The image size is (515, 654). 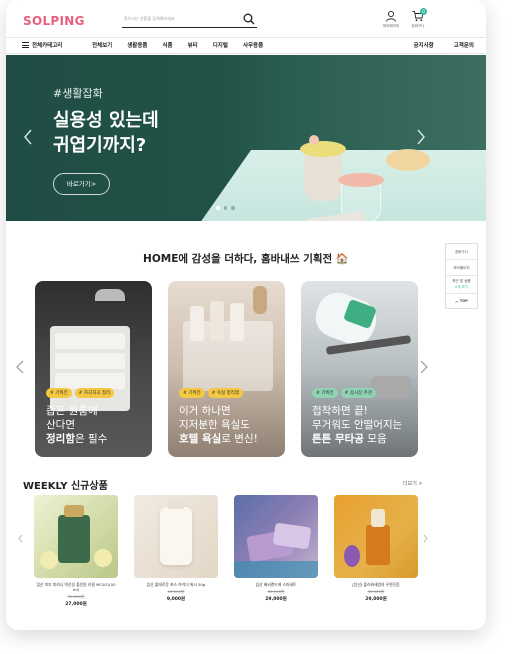 I want to click on search-placeholder: 찾으시는 상품을 검색해보세요, so click(x=149, y=18).